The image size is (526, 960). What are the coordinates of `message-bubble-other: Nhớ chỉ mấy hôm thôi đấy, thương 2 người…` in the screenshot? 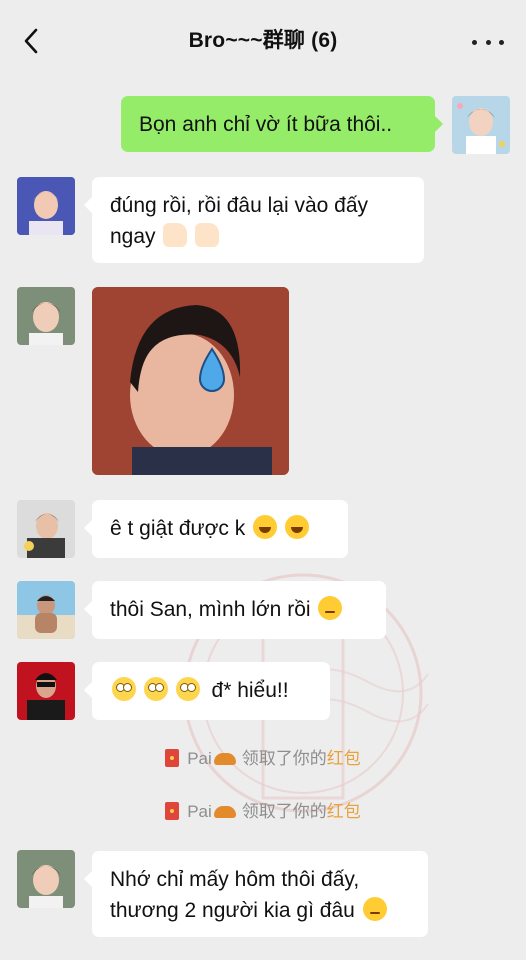 It's located at (256, 894).